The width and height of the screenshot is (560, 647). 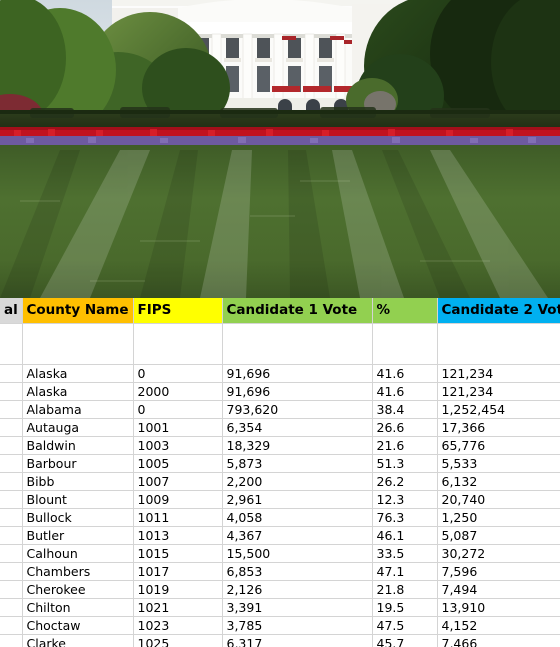 I want to click on column-header-percent: %, so click(x=405, y=311).